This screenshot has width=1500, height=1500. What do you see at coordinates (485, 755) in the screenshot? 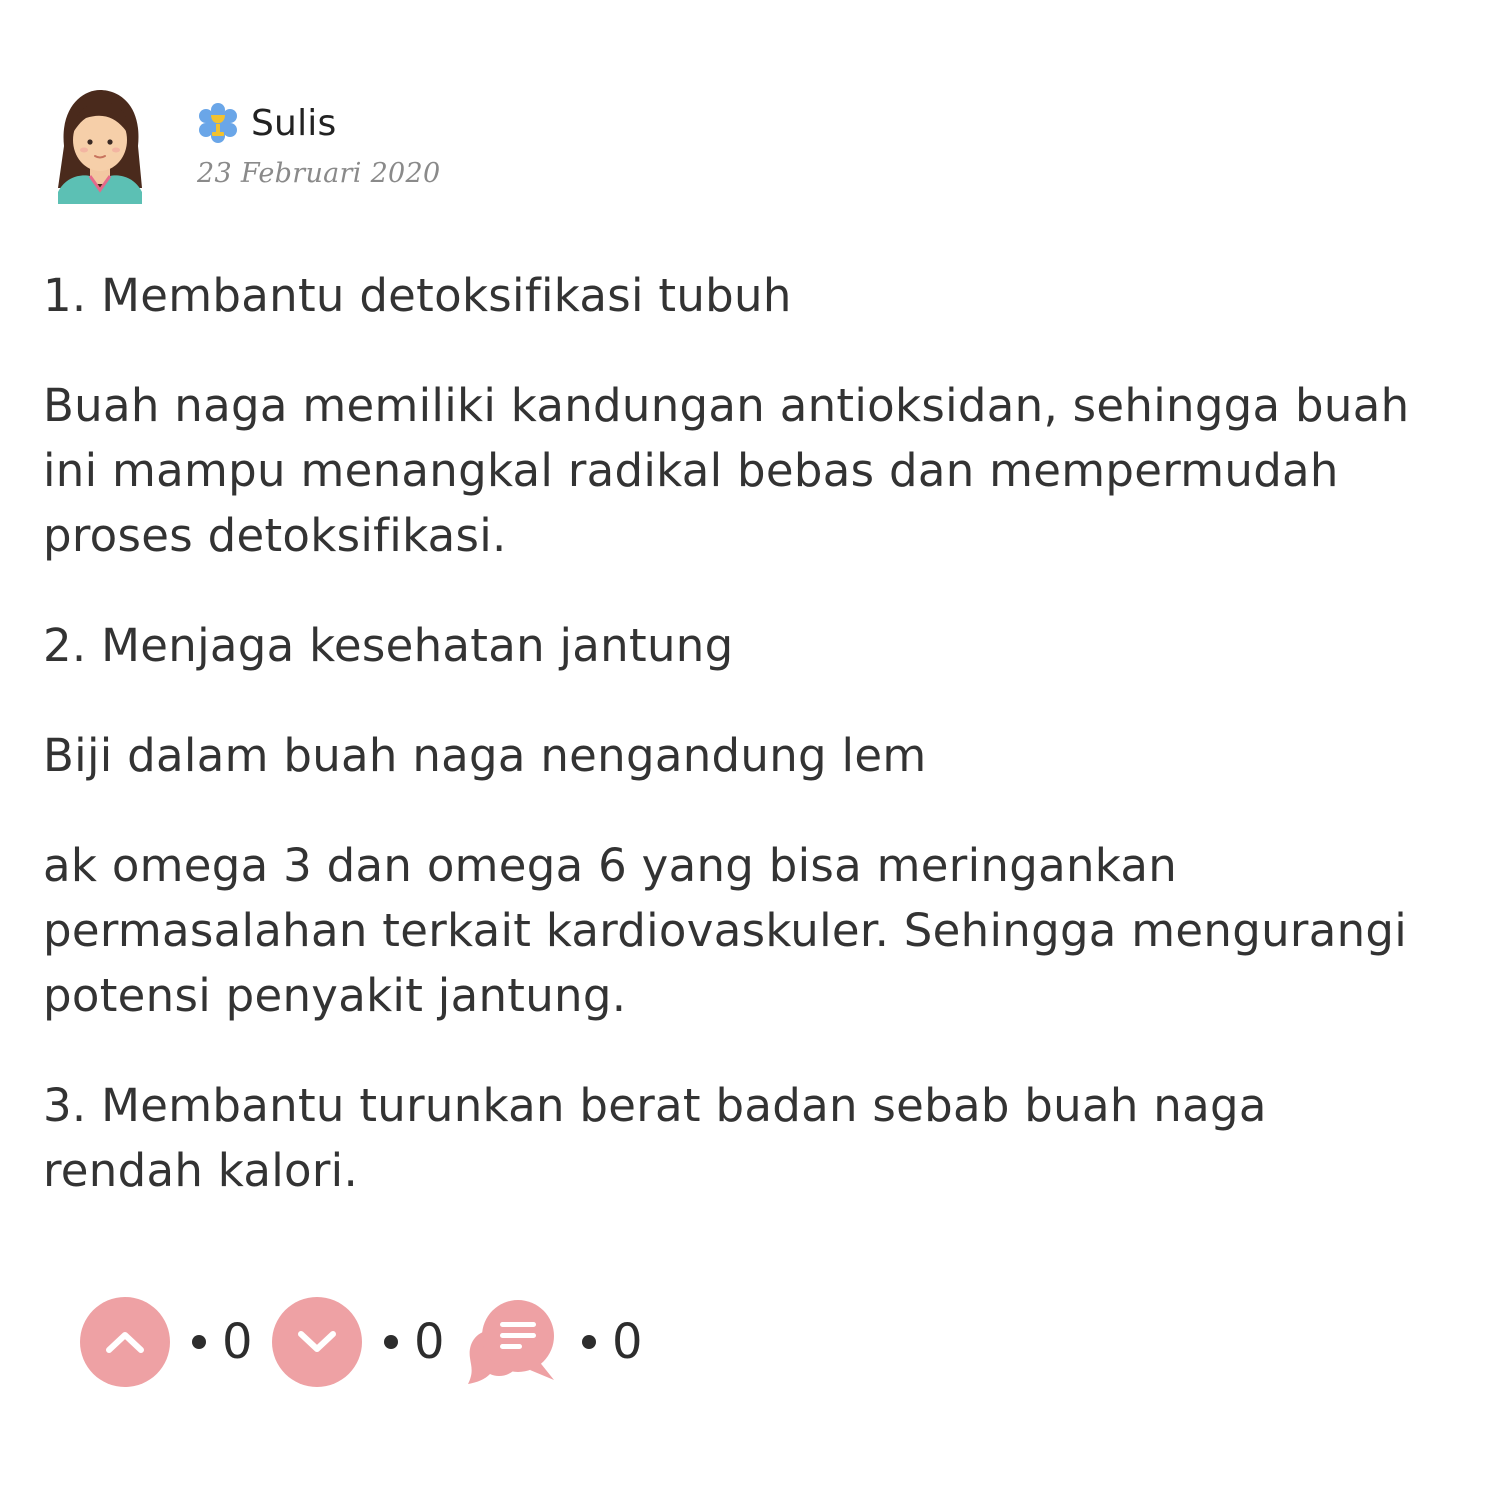
I see `post-paragraph: Biji dalam buah naga nengandung lem` at bounding box center [485, 755].